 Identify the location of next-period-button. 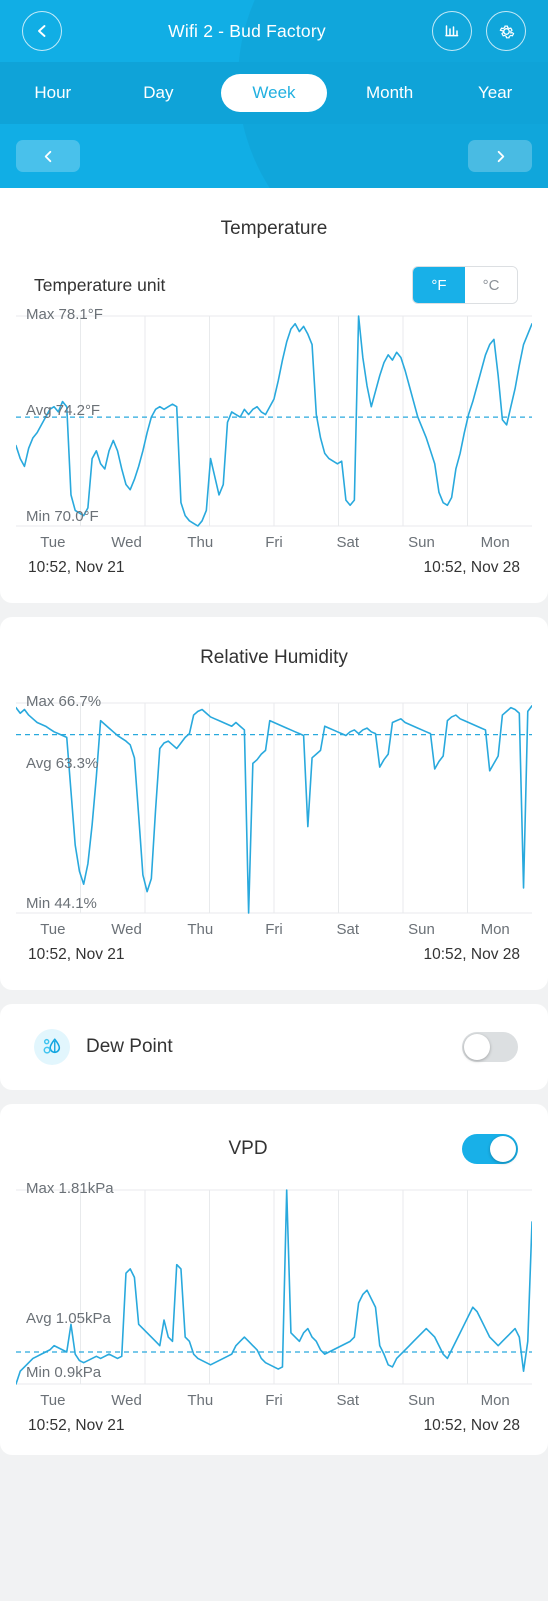
(500, 156).